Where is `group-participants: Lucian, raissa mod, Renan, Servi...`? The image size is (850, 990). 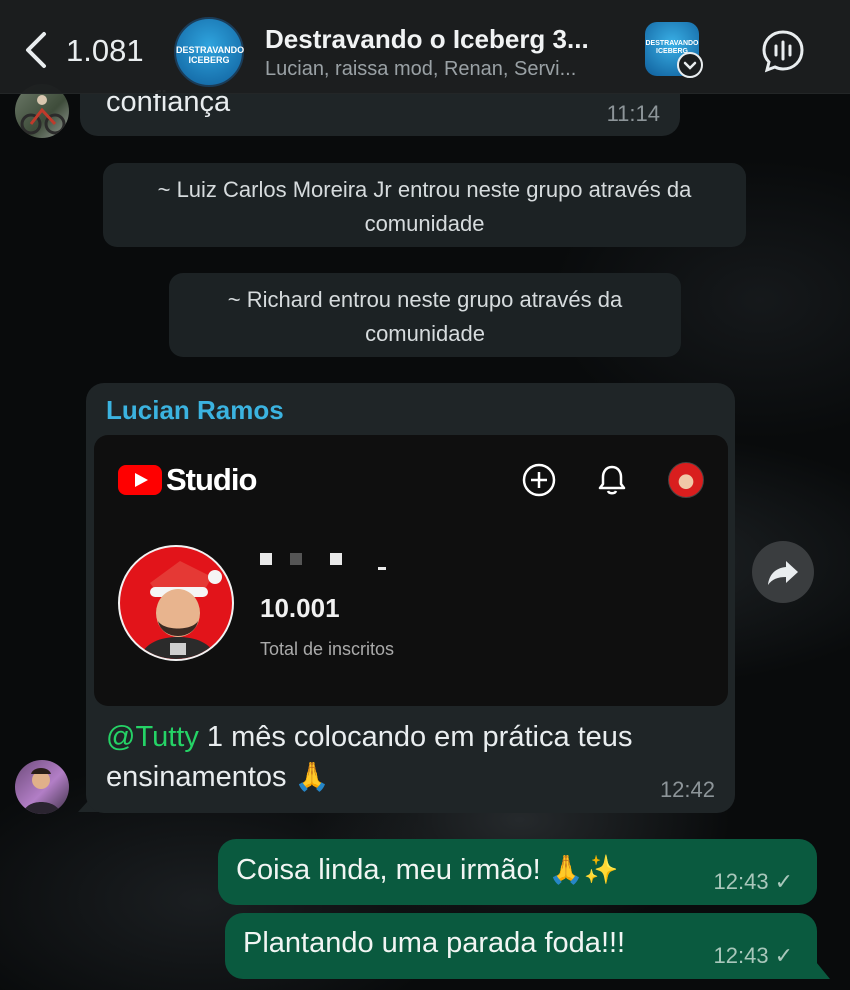 group-participants: Lucian, raissa mod, Renan, Servi... is located at coordinates (420, 69).